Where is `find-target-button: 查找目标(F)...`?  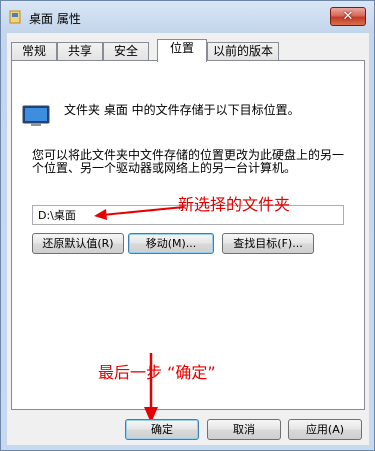
find-target-button: 查找目标(F)... is located at coordinates (268, 243).